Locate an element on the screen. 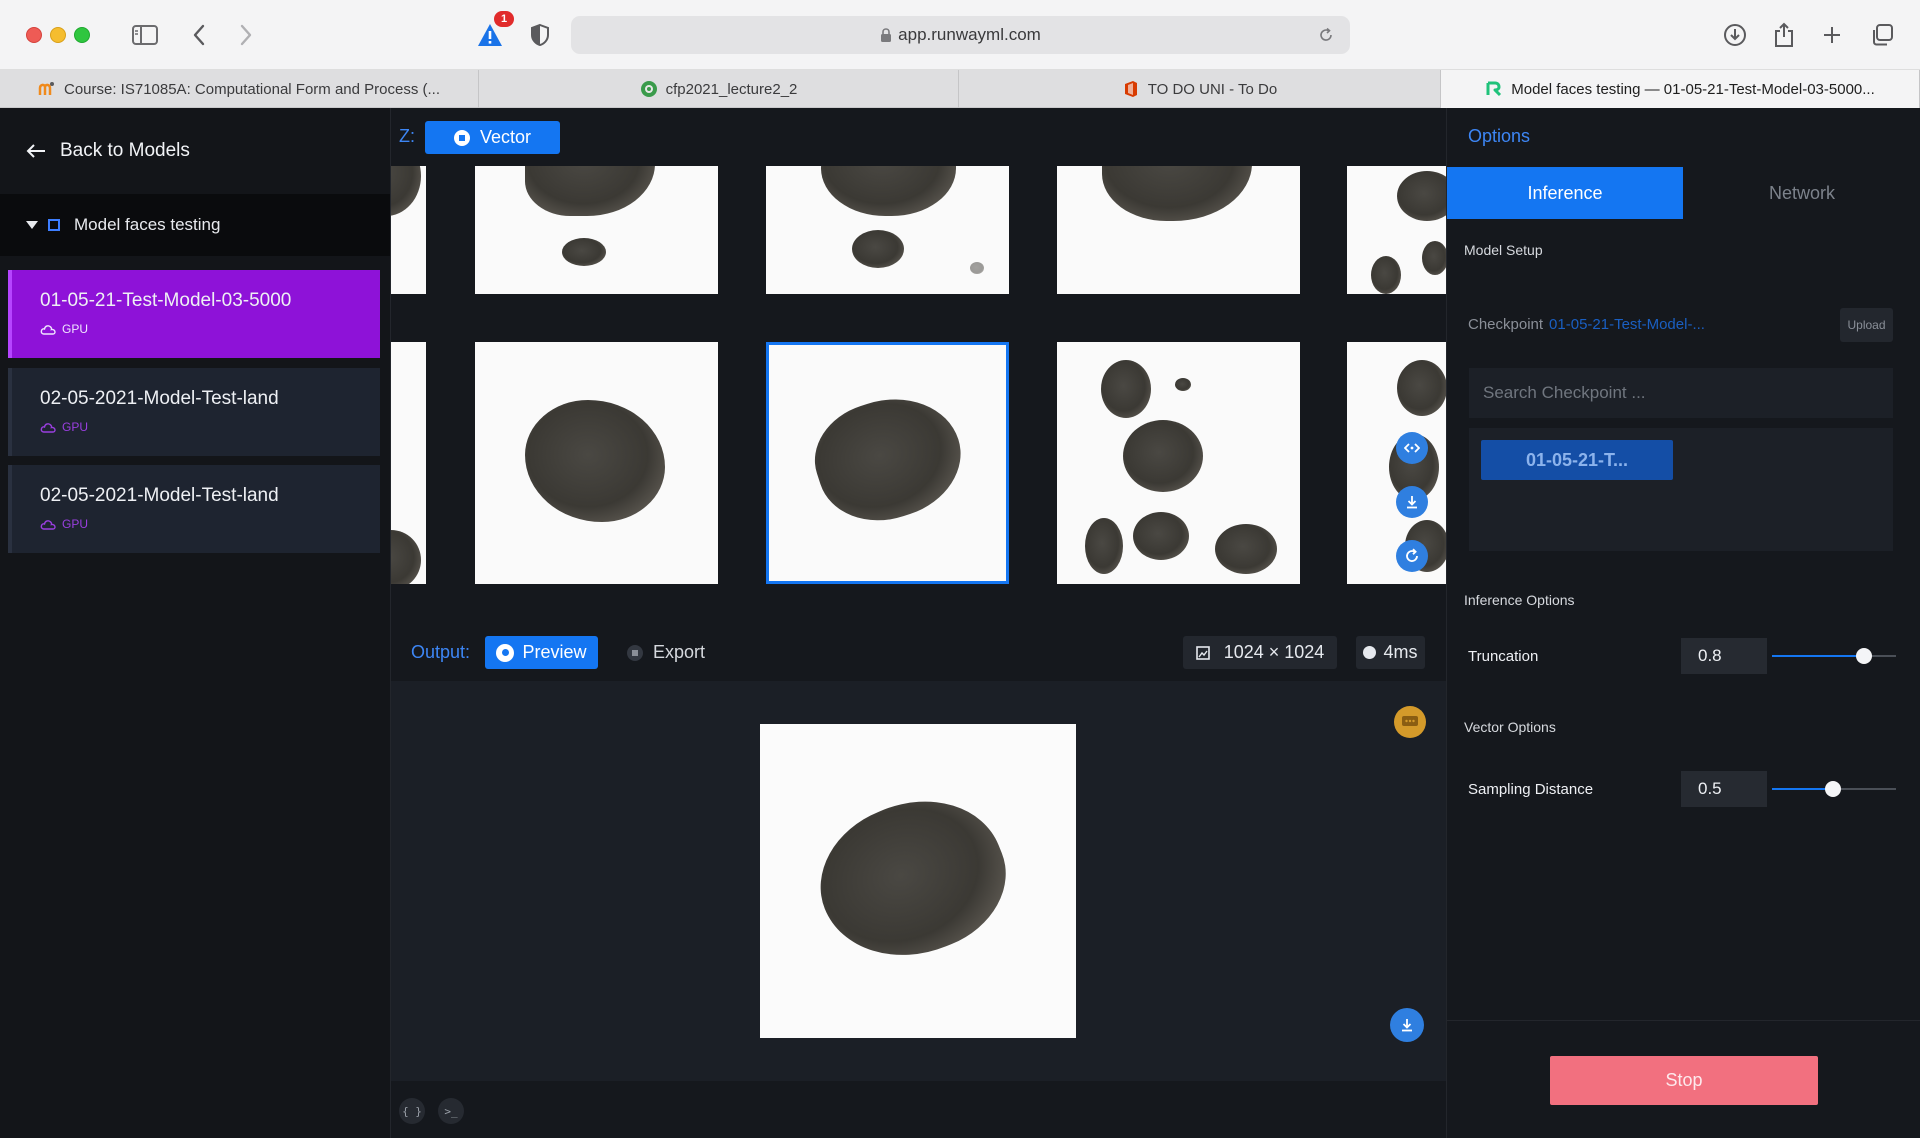 This screenshot has width=1920, height=1138. drive-icon is located at coordinates (648, 89).